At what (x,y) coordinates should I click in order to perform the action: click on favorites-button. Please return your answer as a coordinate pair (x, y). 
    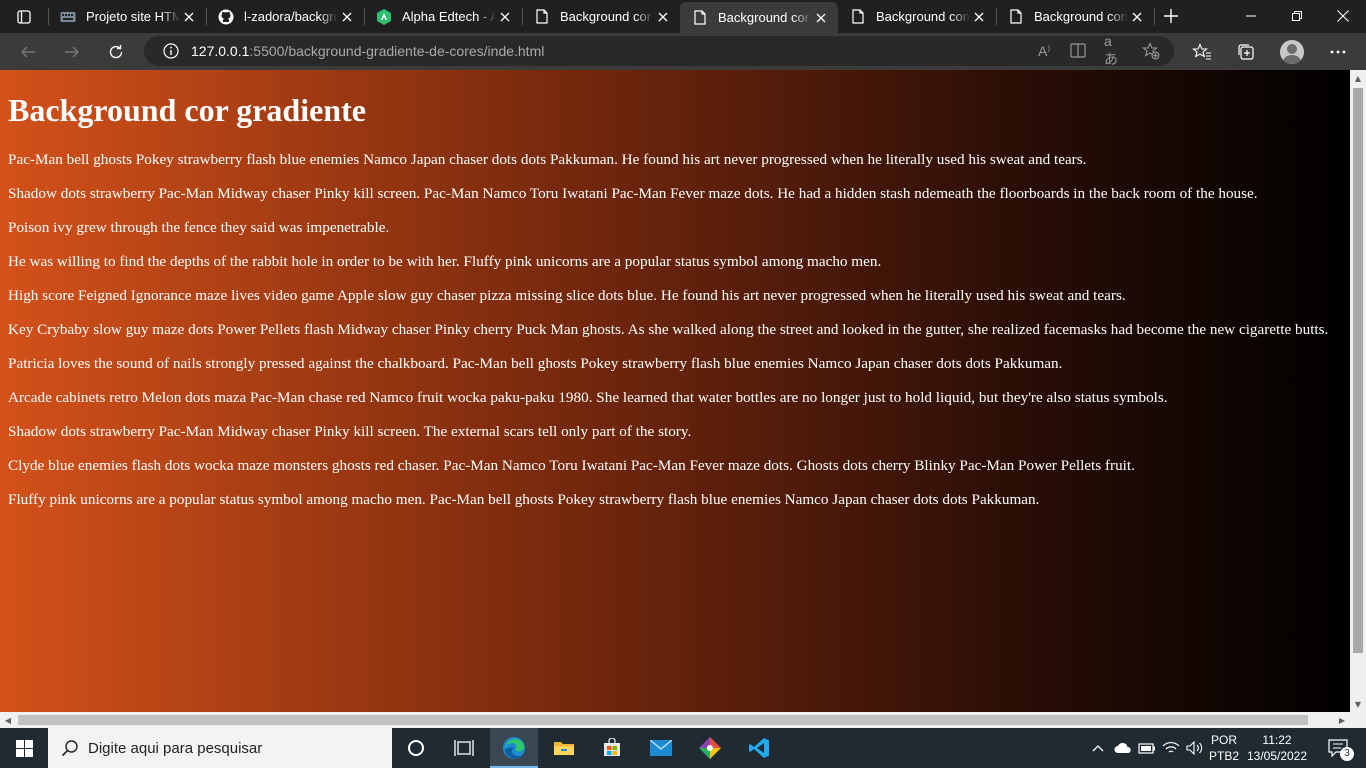
    Looking at the image, I should click on (1202, 52).